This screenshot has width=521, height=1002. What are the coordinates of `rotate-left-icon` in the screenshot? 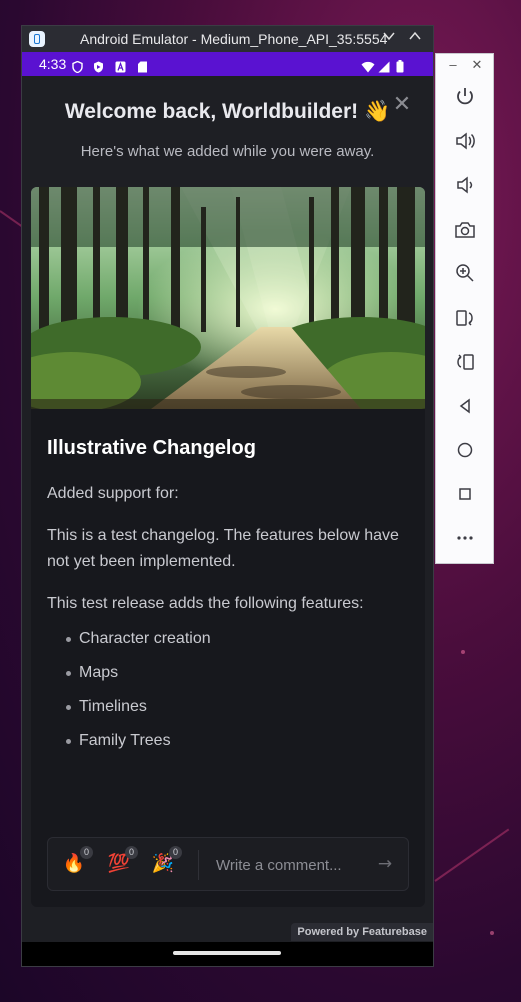 It's located at (465, 318).